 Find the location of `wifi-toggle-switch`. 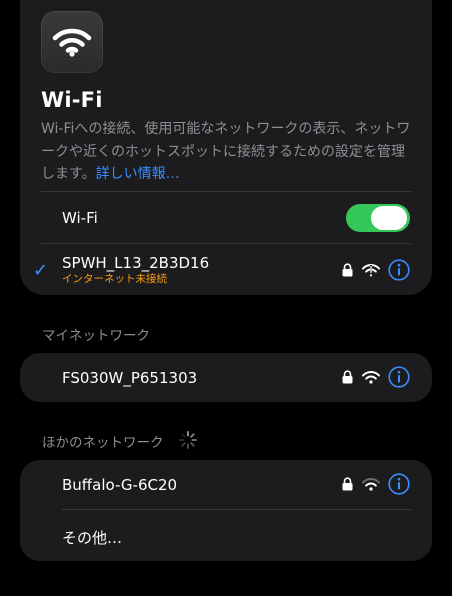

wifi-toggle-switch is located at coordinates (378, 218).